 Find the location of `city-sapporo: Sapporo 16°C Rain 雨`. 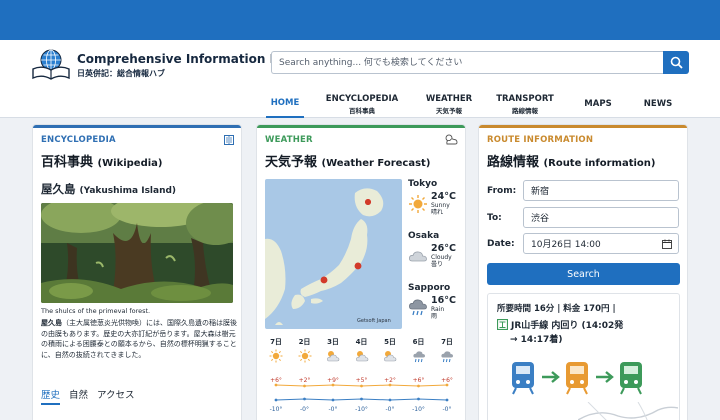

city-sapporo: Sapporo 16°C Rain 雨 is located at coordinates (437, 301).